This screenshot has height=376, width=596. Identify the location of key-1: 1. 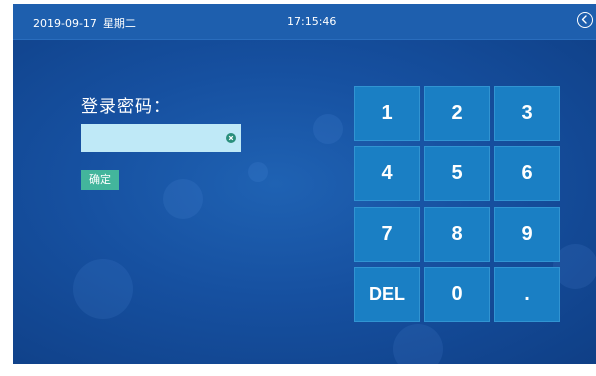
(387, 113).